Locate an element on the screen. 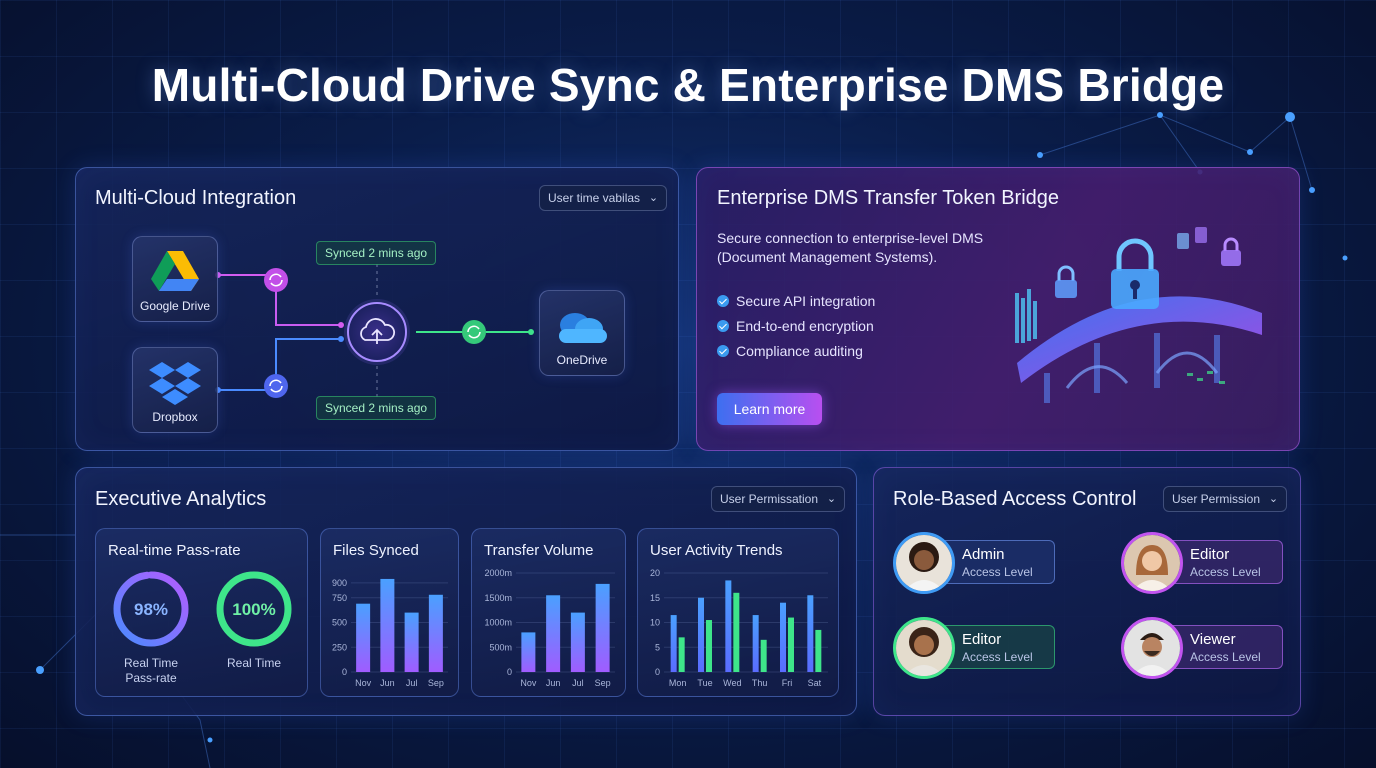 The image size is (1376, 768). cloud-upload-icon is located at coordinates (377, 332).